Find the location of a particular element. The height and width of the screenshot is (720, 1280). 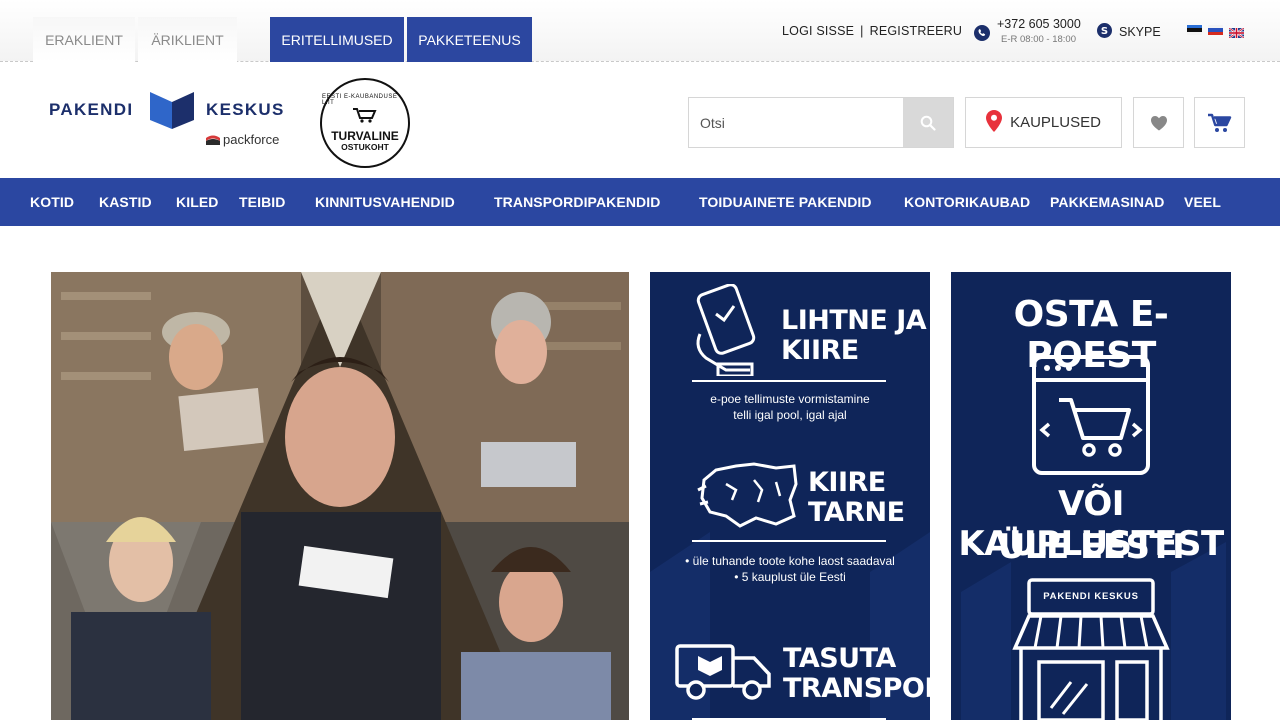

search-input is located at coordinates (796, 122).